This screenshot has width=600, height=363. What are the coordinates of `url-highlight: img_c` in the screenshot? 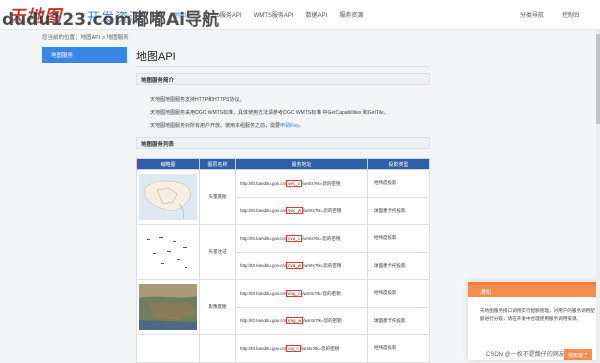 It's located at (294, 293).